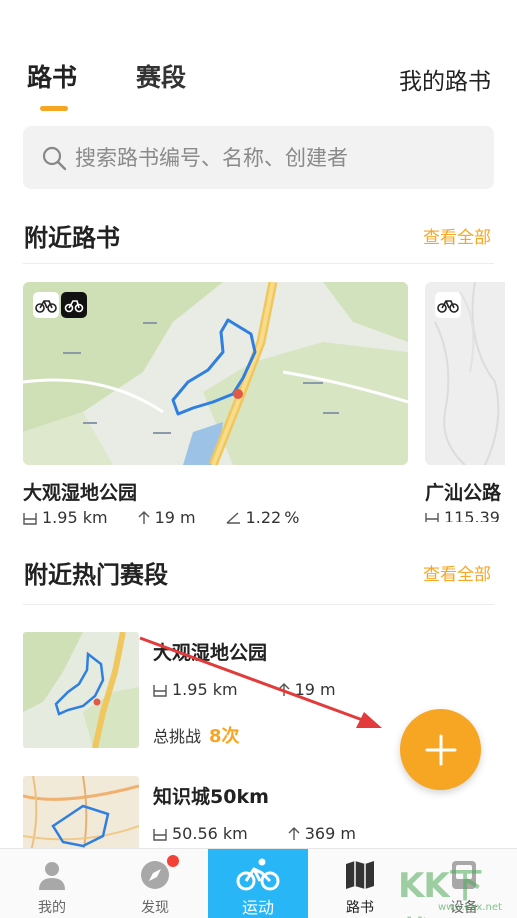 The height and width of the screenshot is (918, 517). Describe the element at coordinates (257, 907) in the screenshot. I see `nav-label: 运动` at that location.